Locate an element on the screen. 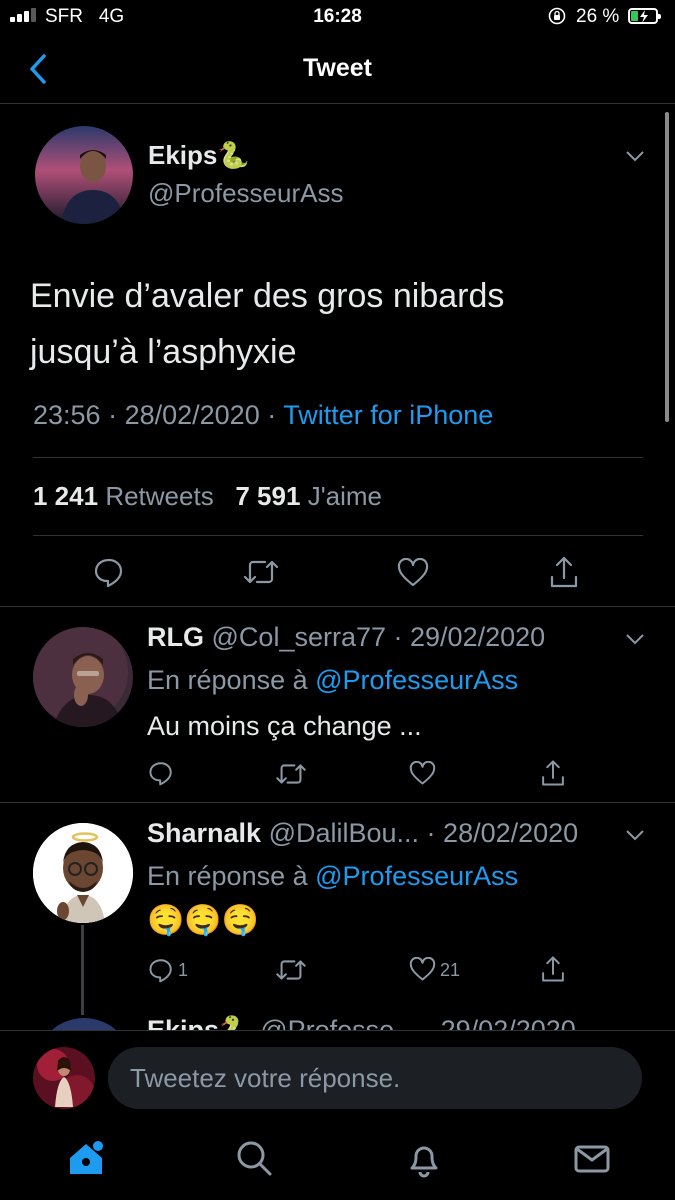 The width and height of the screenshot is (675, 1200). reply-input: Tweetez votre réponse. is located at coordinates (375, 1078).